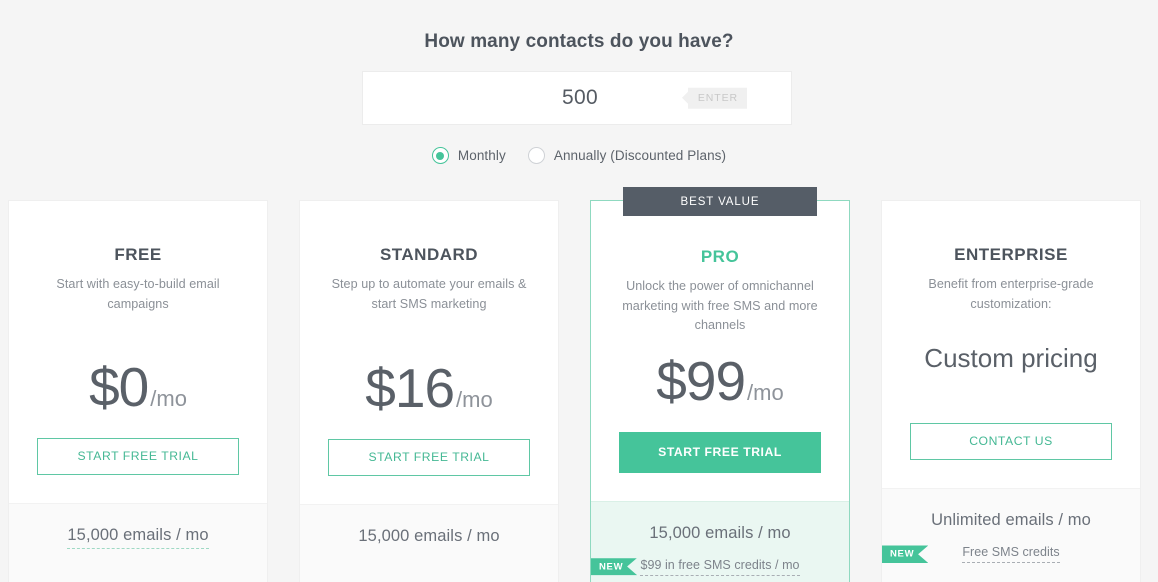 This screenshot has width=1158, height=582. What do you see at coordinates (720, 532) in the screenshot?
I see `plan-feature-emails-pro: 15,000 emails / mo` at bounding box center [720, 532].